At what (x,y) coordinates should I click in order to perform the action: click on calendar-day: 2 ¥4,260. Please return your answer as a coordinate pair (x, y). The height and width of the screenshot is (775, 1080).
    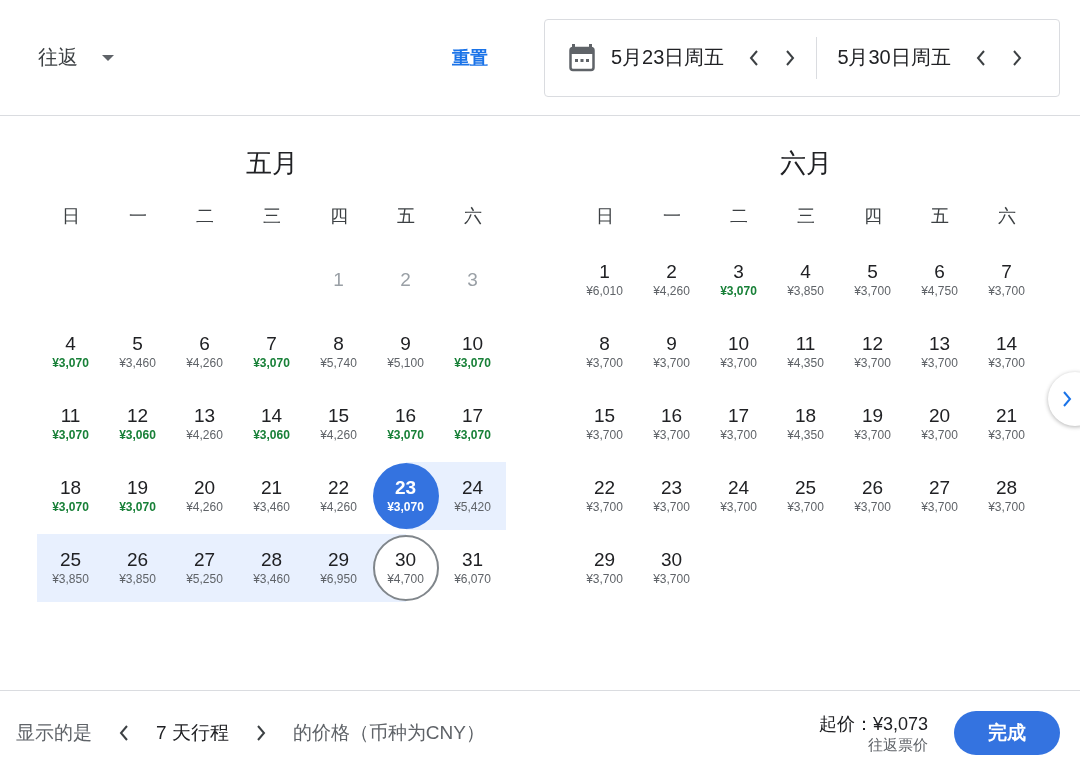
    Looking at the image, I should click on (671, 280).